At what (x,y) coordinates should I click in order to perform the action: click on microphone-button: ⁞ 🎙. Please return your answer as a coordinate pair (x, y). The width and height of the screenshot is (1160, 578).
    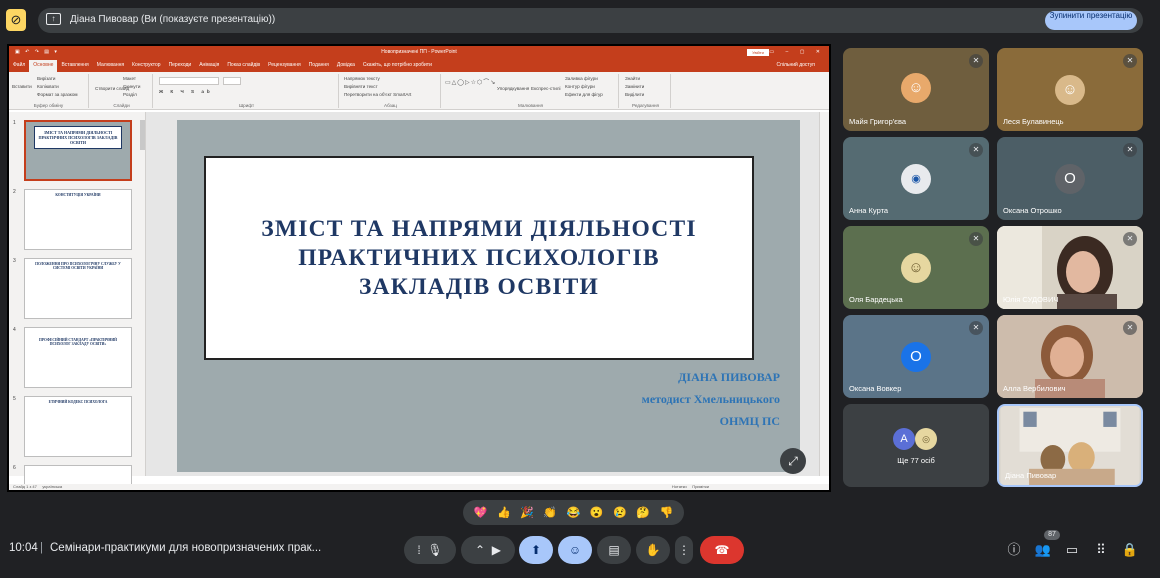
    Looking at the image, I should click on (430, 550).